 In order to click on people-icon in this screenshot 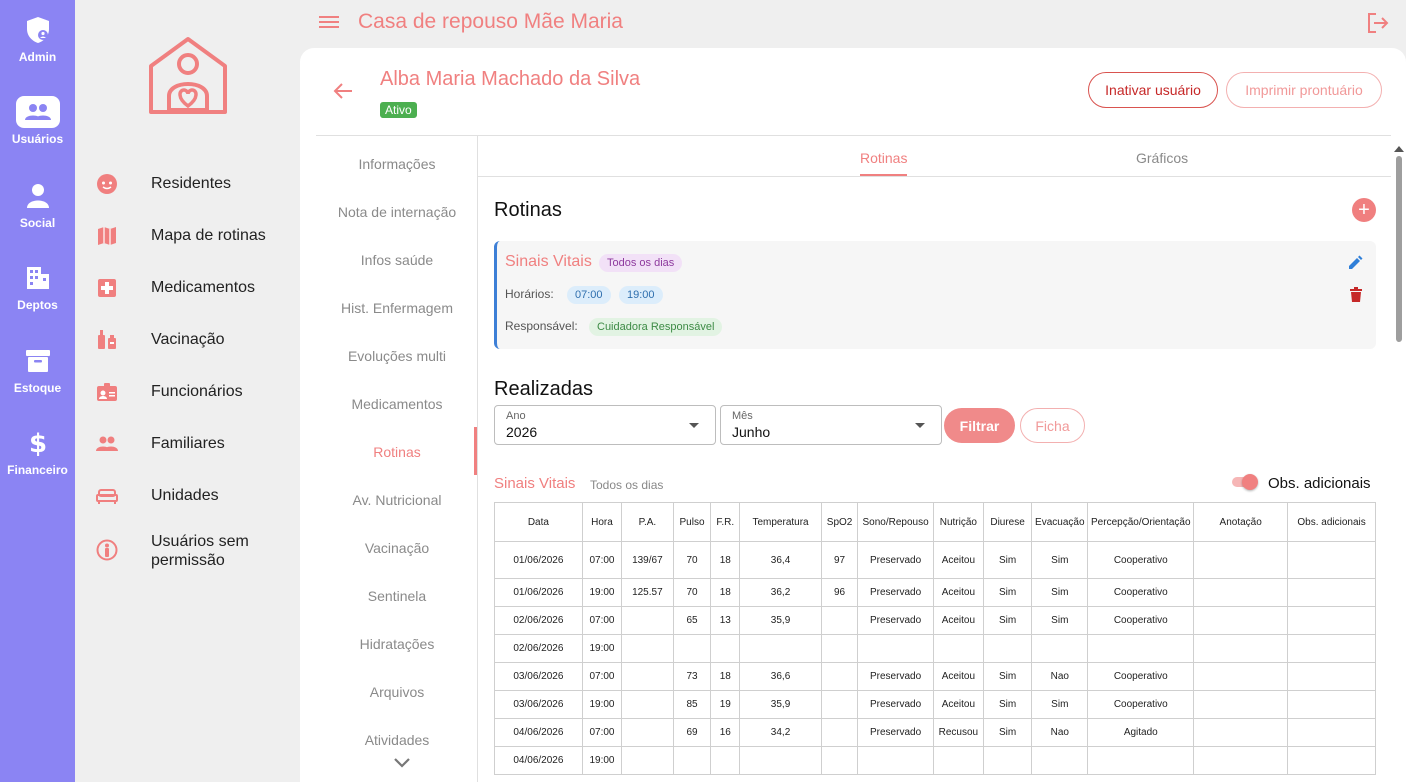, I will do `click(107, 444)`.